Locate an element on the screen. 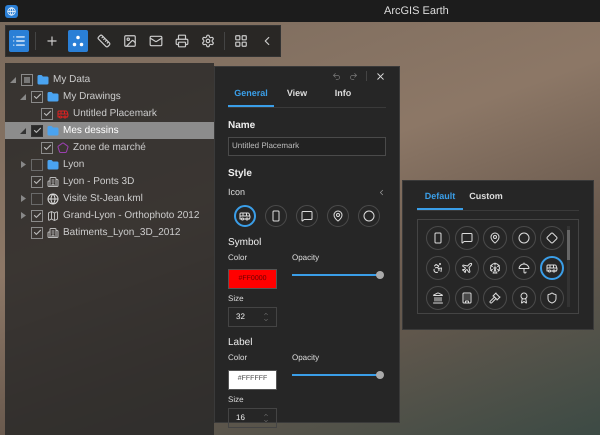 This screenshot has height=435, width=600. building-layer-icon is located at coordinates (53, 182).